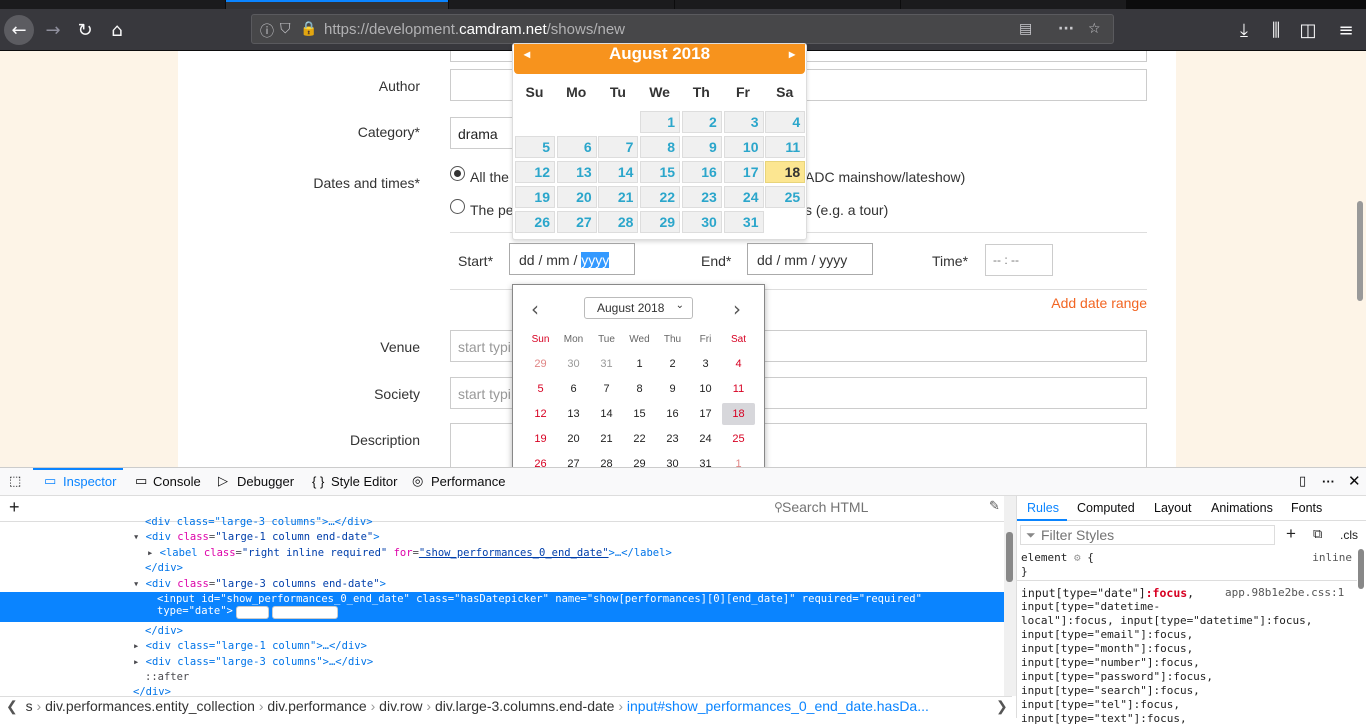 The width and height of the screenshot is (1366, 725). I want to click on tab-debugger: Debugger, so click(265, 481).